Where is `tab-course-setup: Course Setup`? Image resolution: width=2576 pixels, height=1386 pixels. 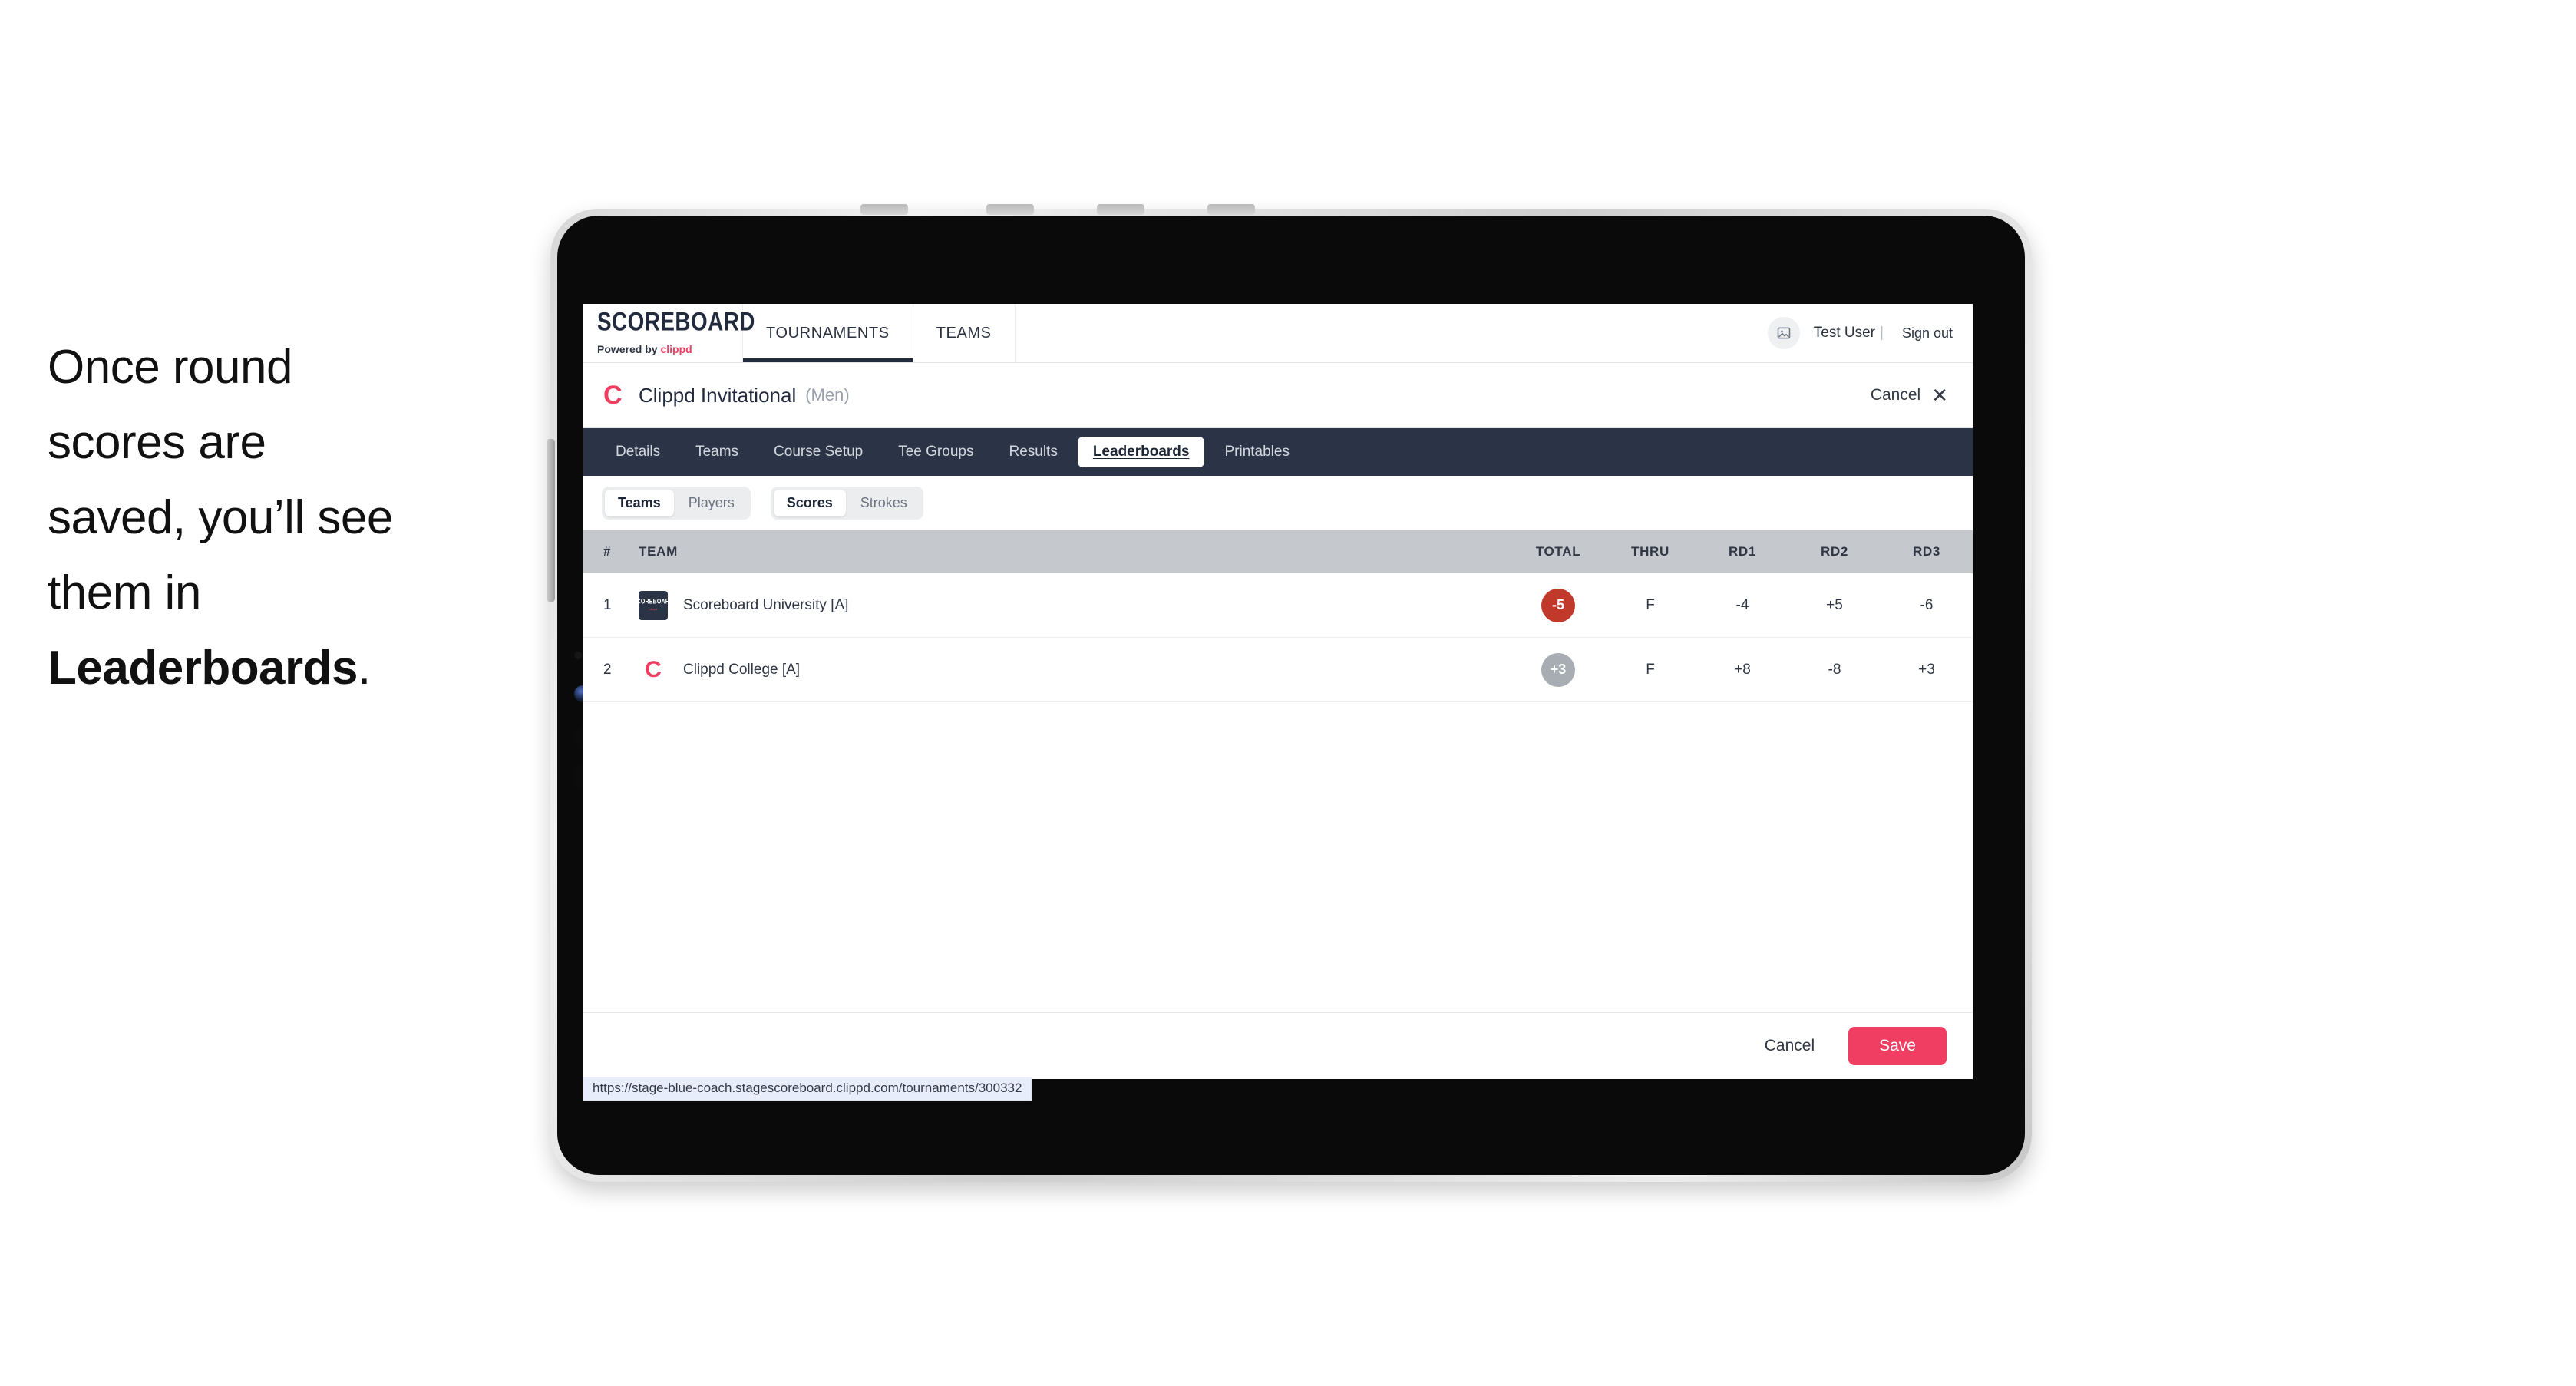
tab-course-setup: Course Setup is located at coordinates (818, 452).